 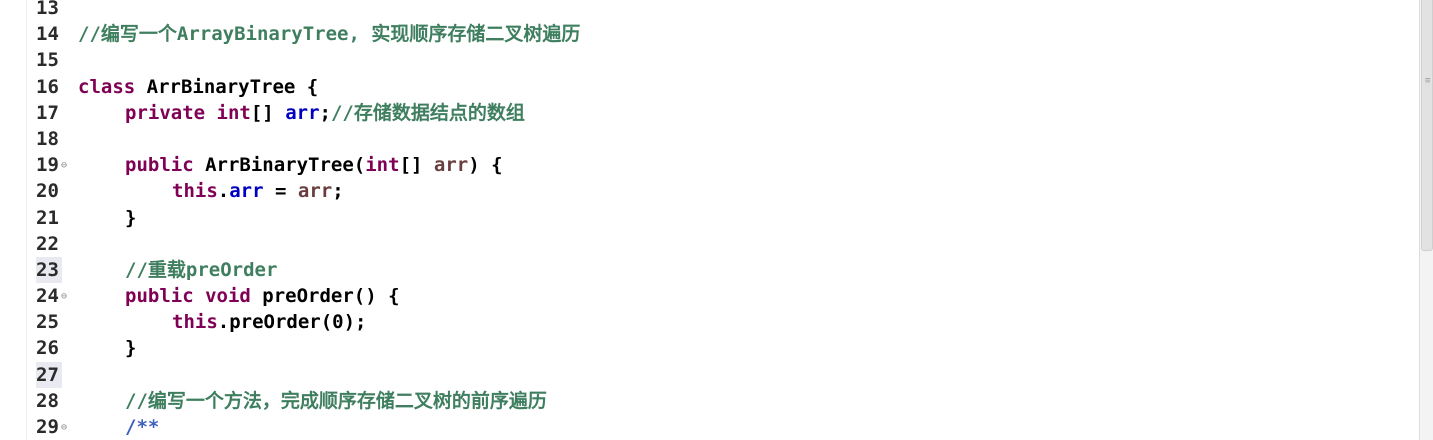 What do you see at coordinates (726, 139) in the screenshot?
I see `code-line: 18` at bounding box center [726, 139].